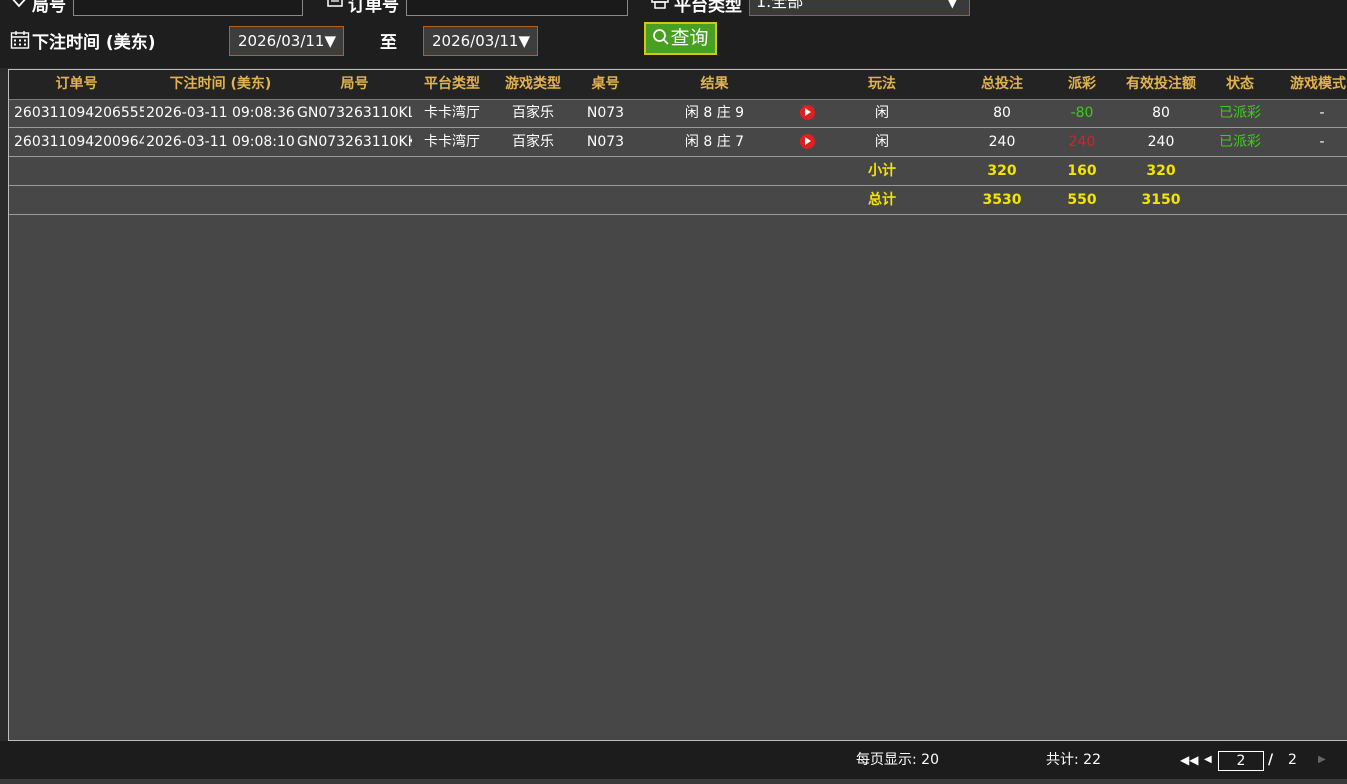  Describe the element at coordinates (354, 113) in the screenshot. I see `round-cell: GN073263110KL` at that location.